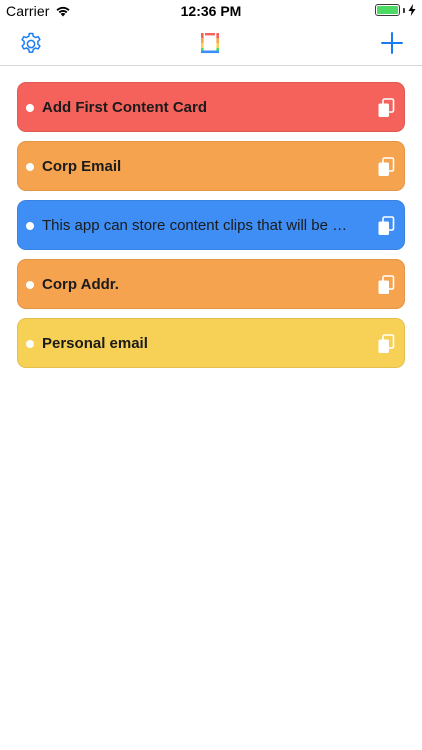 This screenshot has width=422, height=750. What do you see at coordinates (82, 166) in the screenshot?
I see `card-label: Corp Email` at bounding box center [82, 166].